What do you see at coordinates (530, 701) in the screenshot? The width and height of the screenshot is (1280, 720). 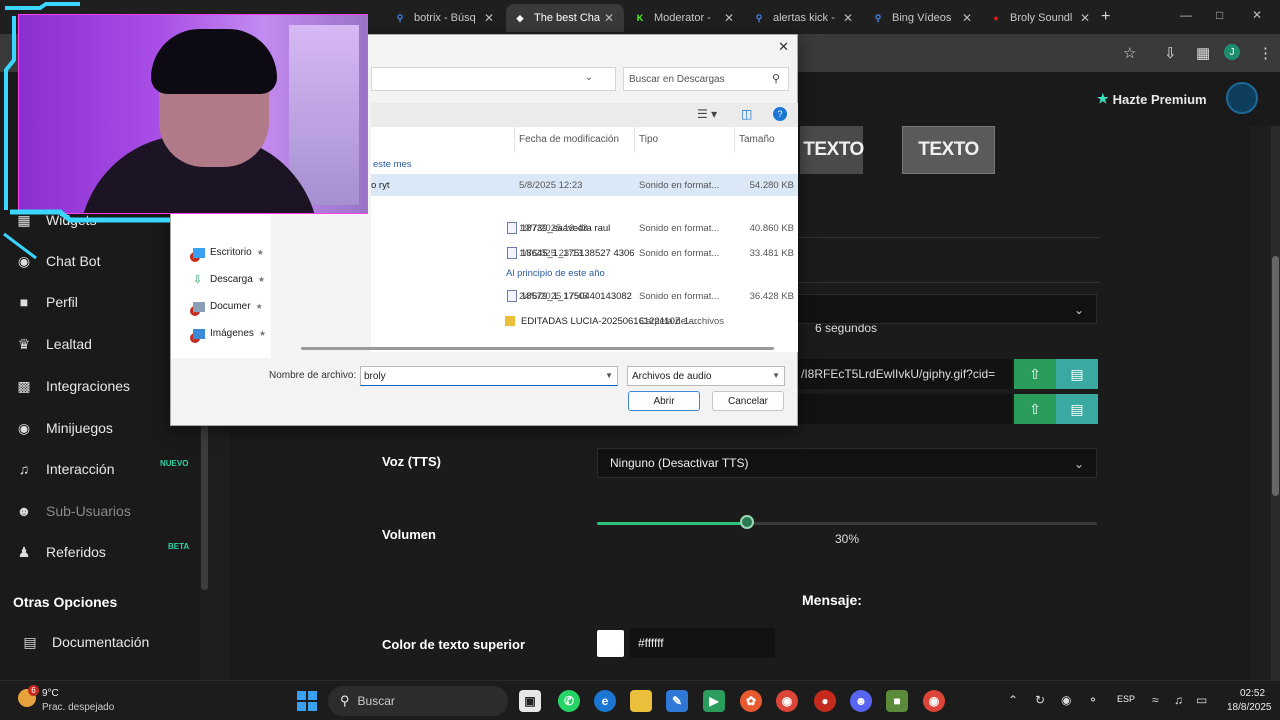 I see `taskview-icon: ▣` at bounding box center [530, 701].